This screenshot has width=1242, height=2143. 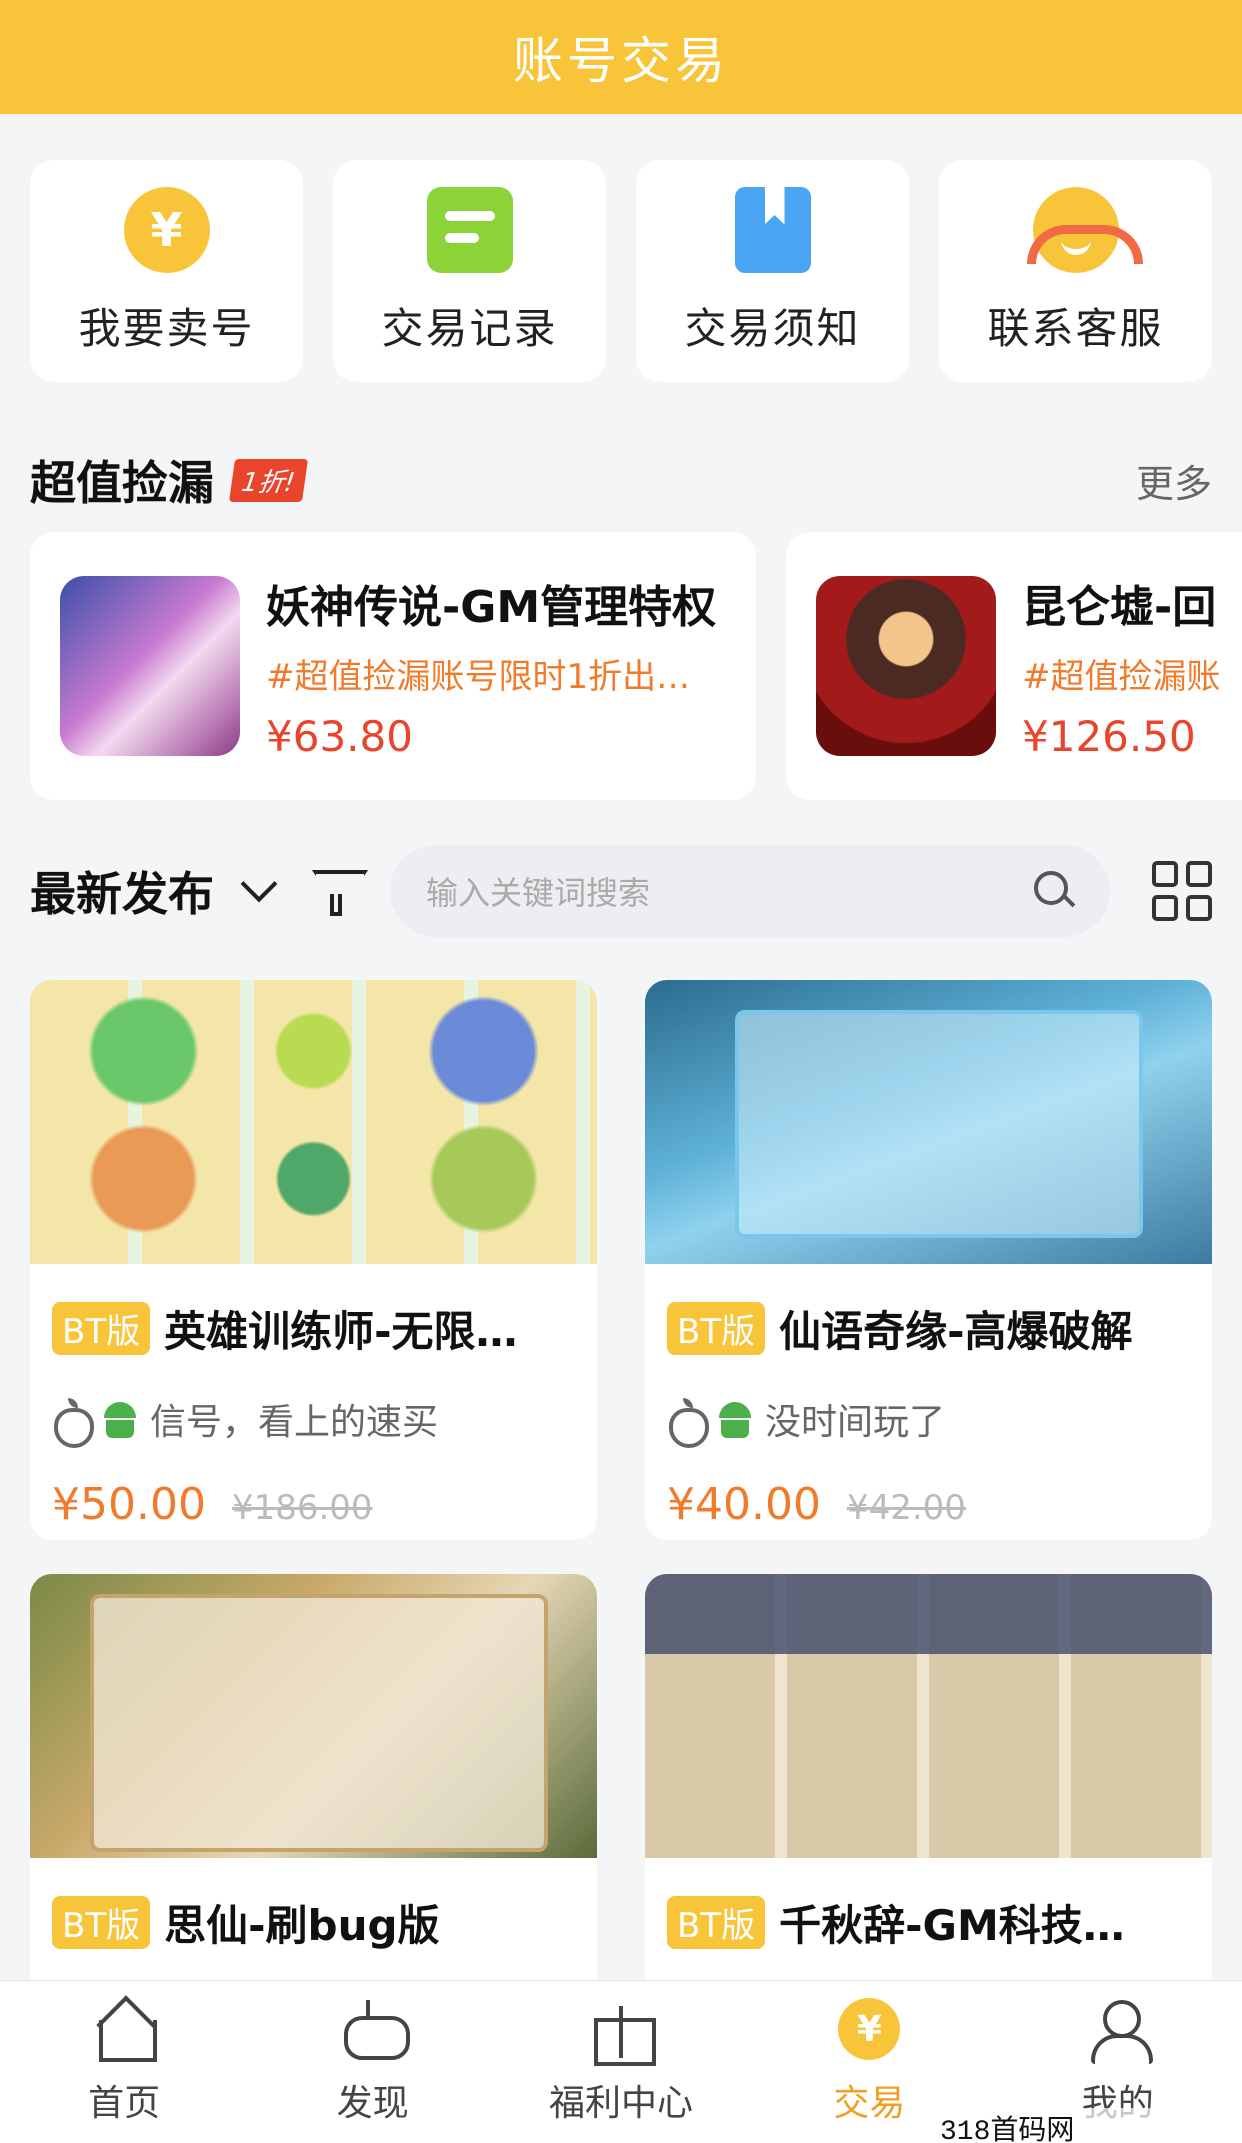 I want to click on tab-mine: 我的, so click(x=1118, y=2062).